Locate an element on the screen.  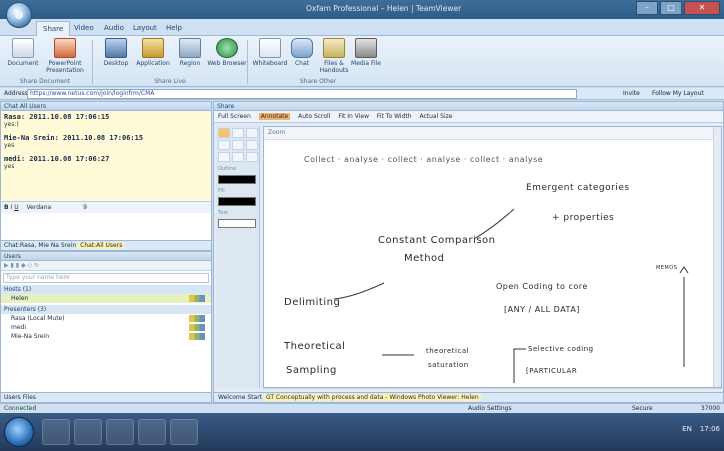
user-item: Helen is located at coordinates (106, 298).